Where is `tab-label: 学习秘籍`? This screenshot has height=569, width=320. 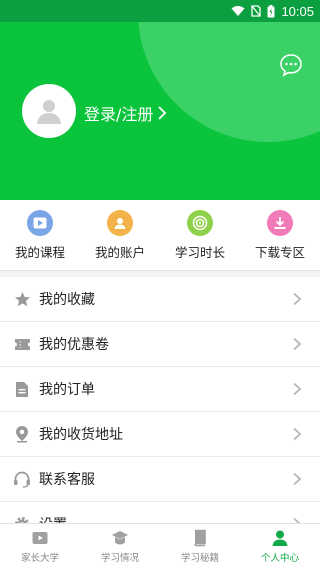
tab-label: 学习秘籍 is located at coordinates (199, 558).